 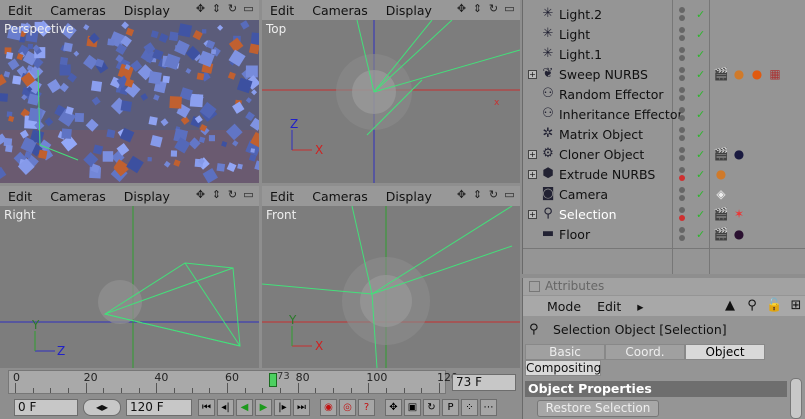 I want to click on new-panel-icon: ⊞, so click(x=796, y=305).